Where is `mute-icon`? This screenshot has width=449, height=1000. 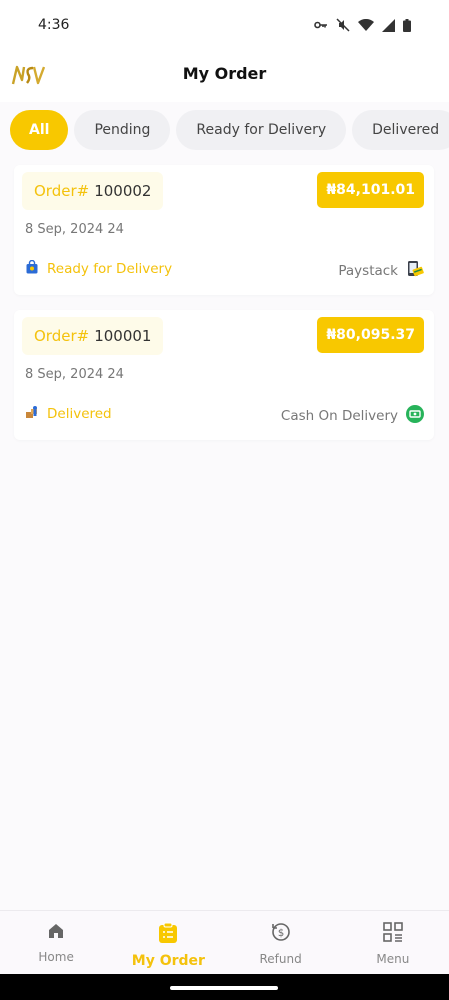
mute-icon is located at coordinates (343, 25).